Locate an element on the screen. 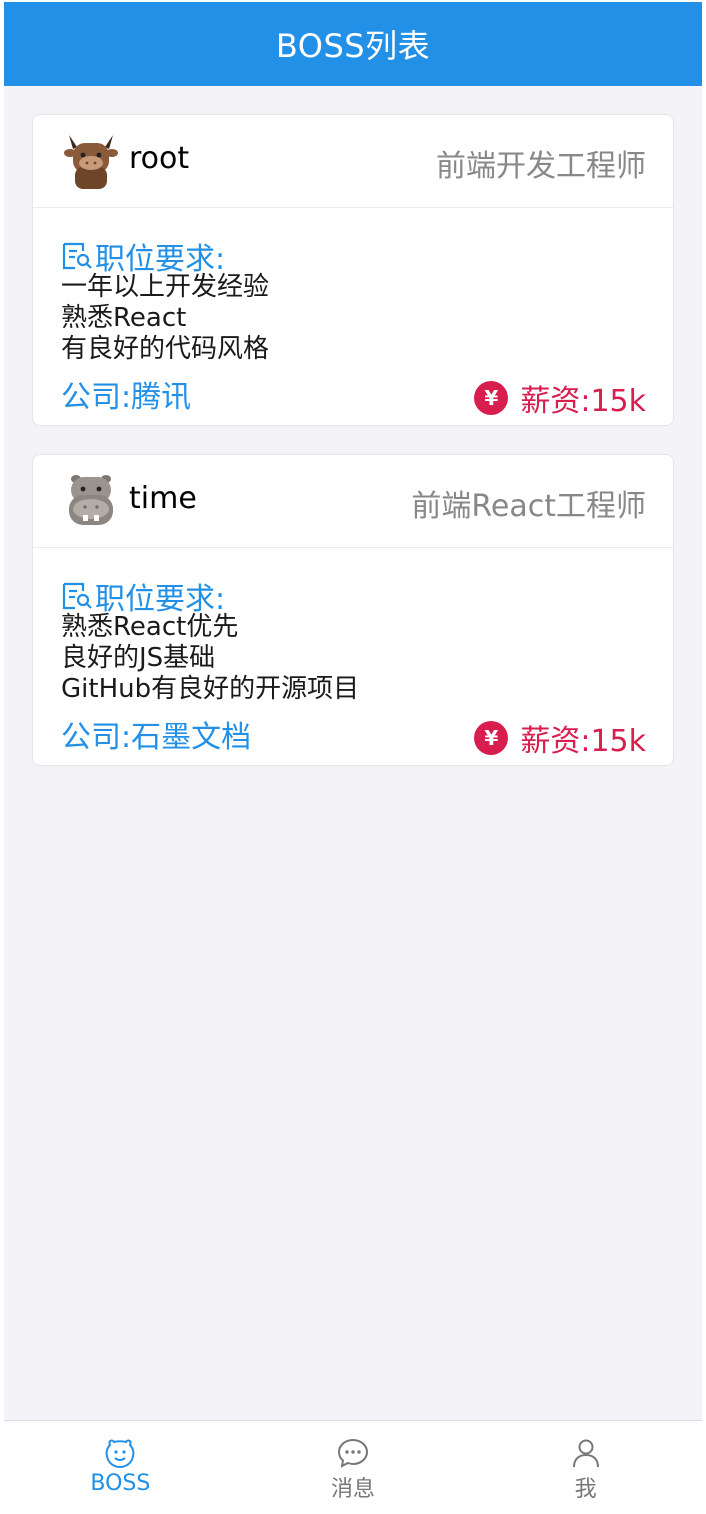 The height and width of the screenshot is (1514, 706). tab-label: 消息 is located at coordinates (353, 1489).